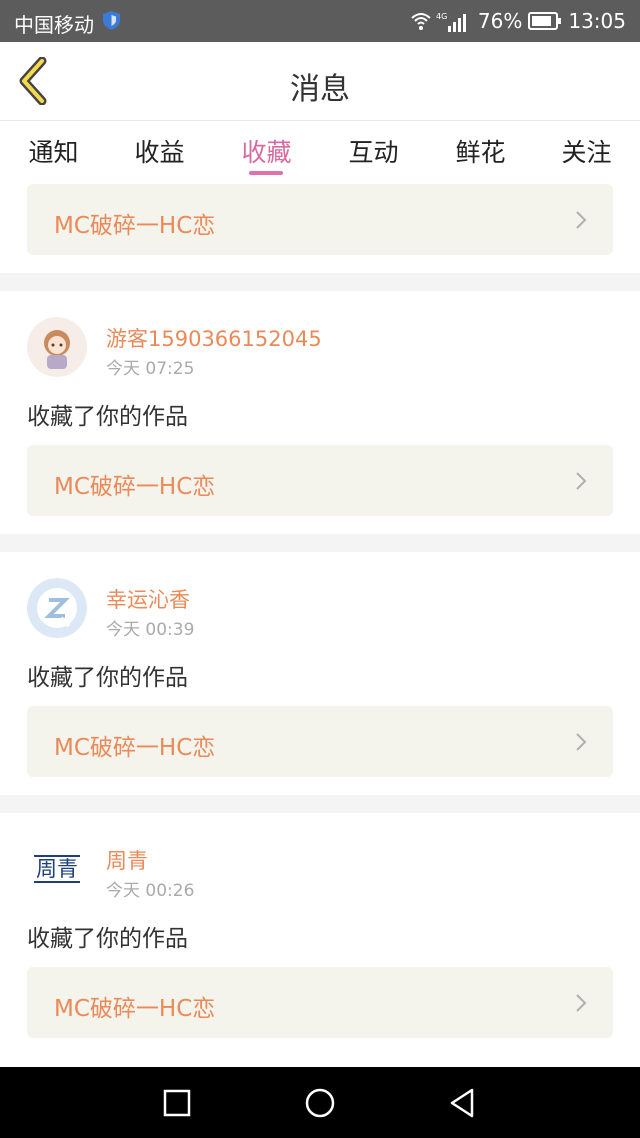 This screenshot has height=1138, width=640. What do you see at coordinates (150, 891) in the screenshot?
I see `message-time: 今天 00:26` at bounding box center [150, 891].